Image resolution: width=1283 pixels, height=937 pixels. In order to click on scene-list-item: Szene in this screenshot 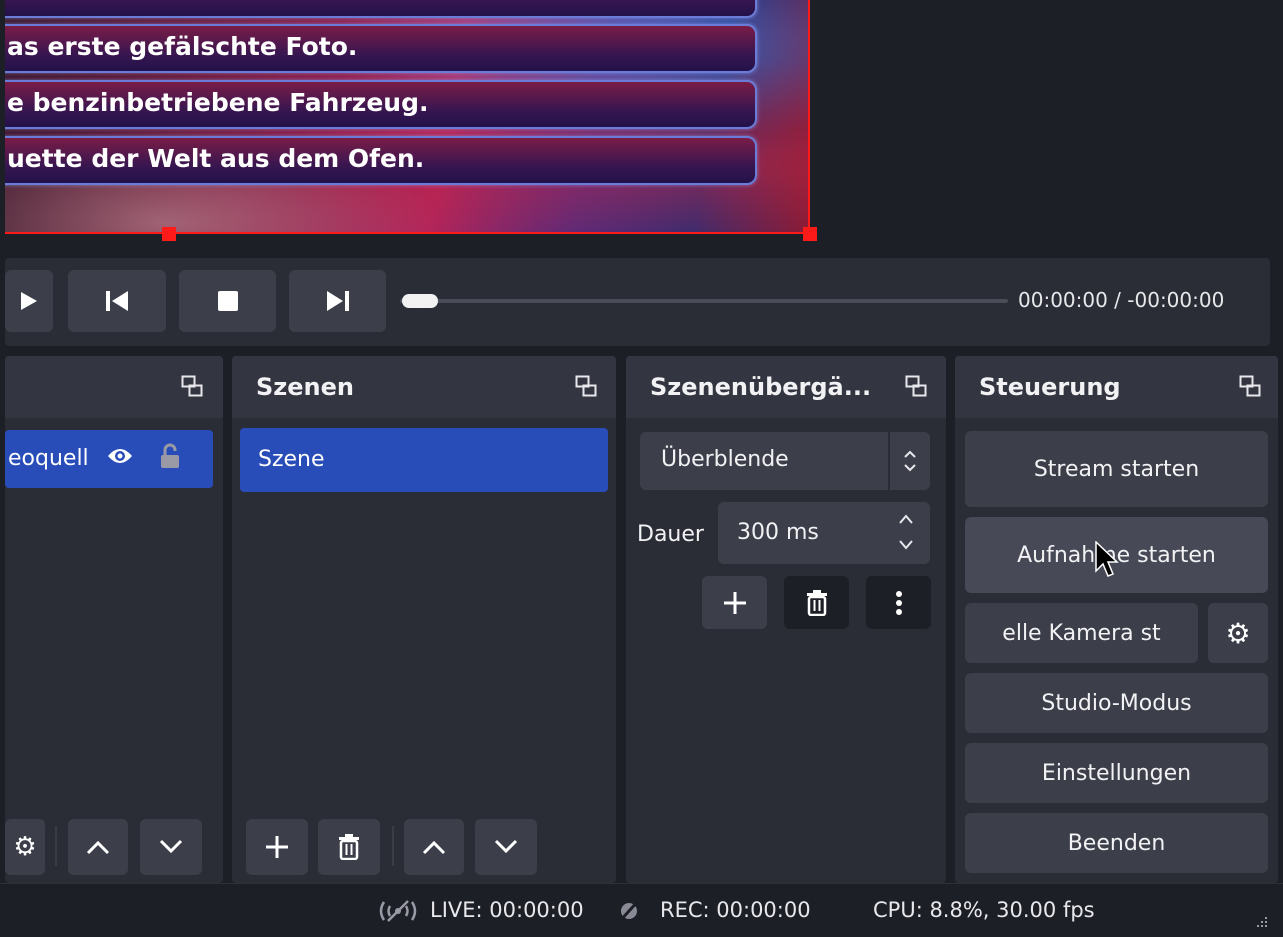, I will do `click(424, 460)`.